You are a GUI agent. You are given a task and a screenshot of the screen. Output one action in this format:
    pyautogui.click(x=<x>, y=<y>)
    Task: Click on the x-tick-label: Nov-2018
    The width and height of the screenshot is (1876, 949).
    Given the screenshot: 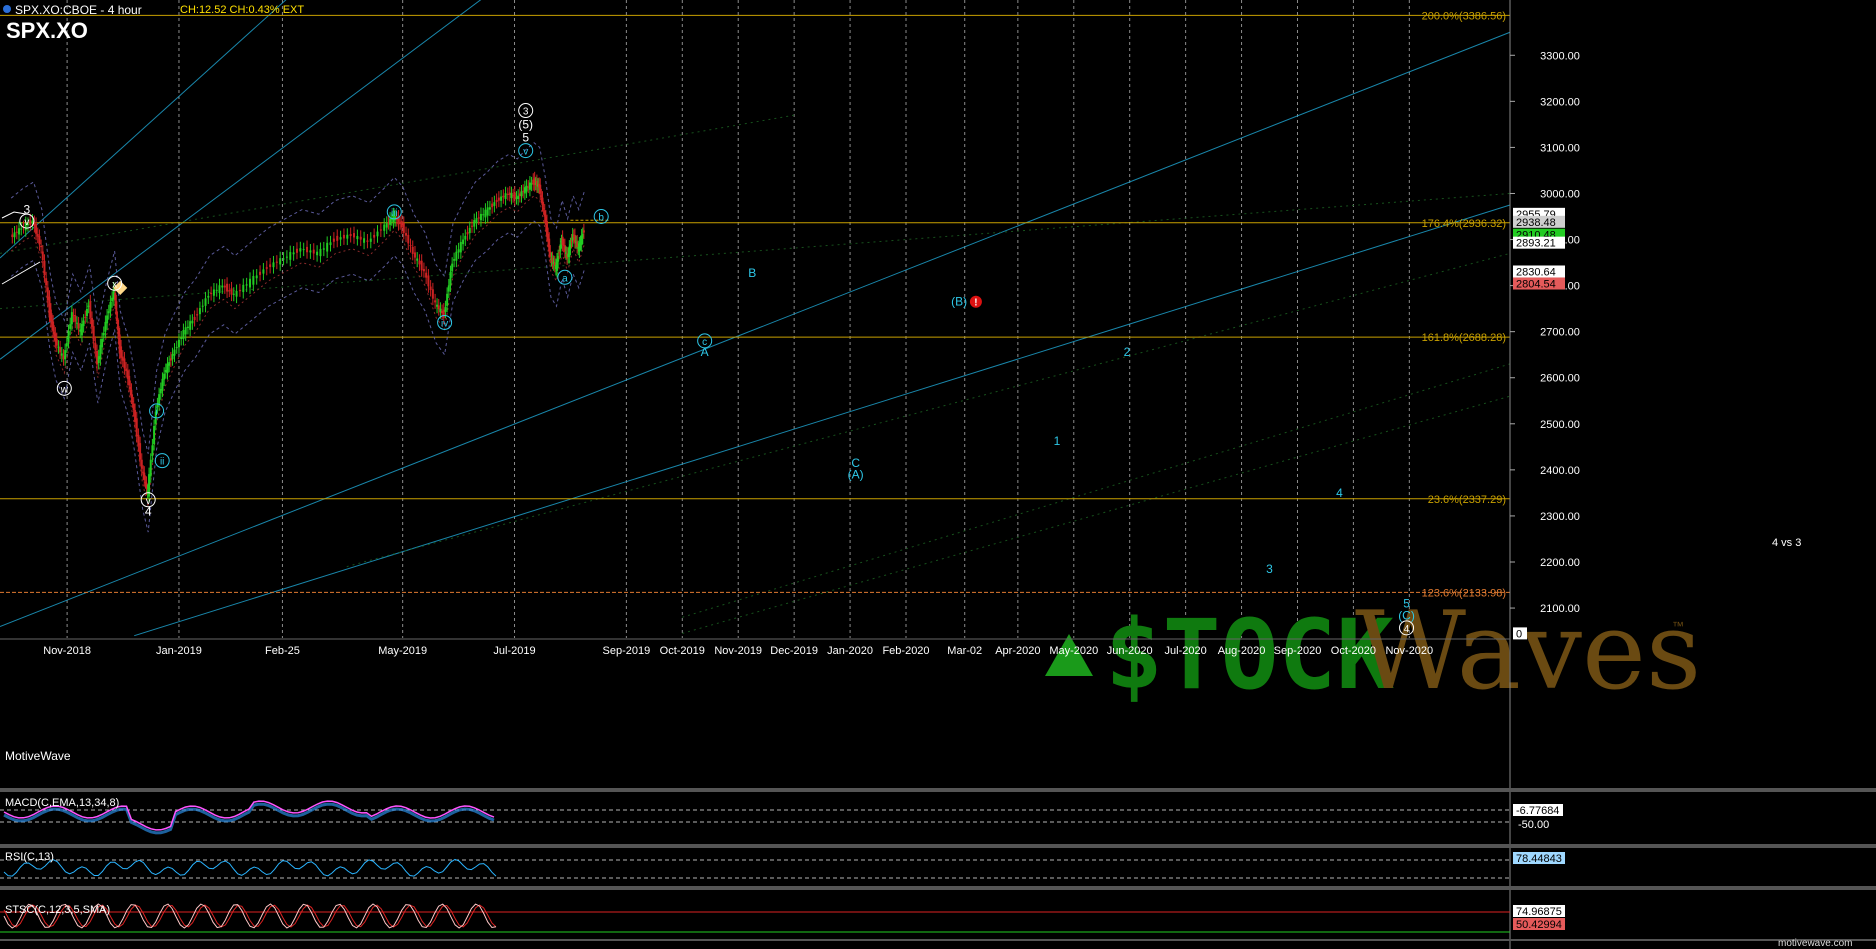 What is the action you would take?
    pyautogui.click(x=67, y=651)
    